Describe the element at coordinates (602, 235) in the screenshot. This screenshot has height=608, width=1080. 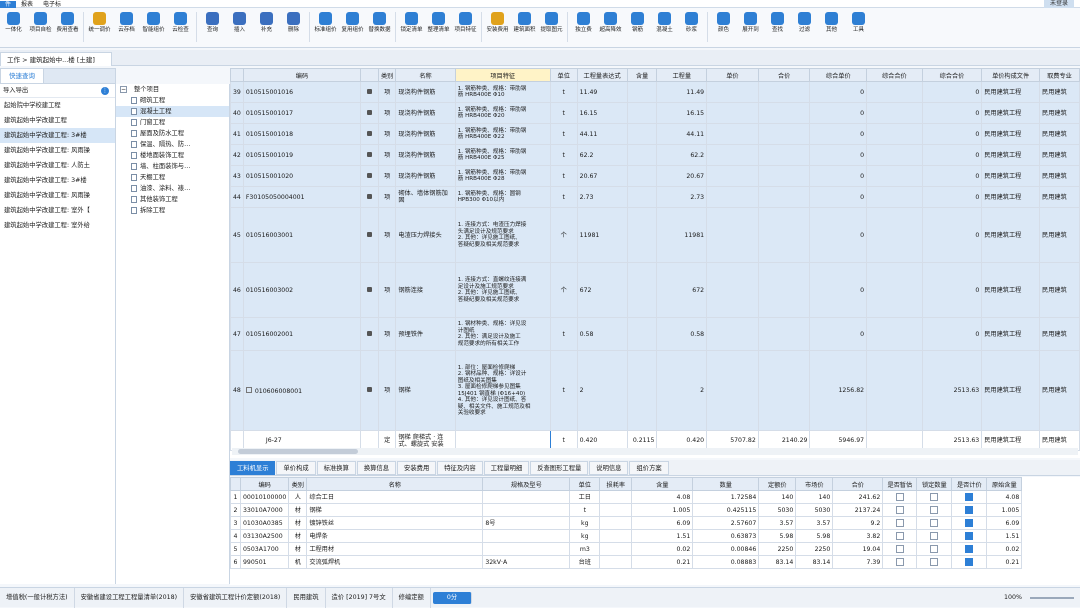
I see `cell: 11981` at that location.